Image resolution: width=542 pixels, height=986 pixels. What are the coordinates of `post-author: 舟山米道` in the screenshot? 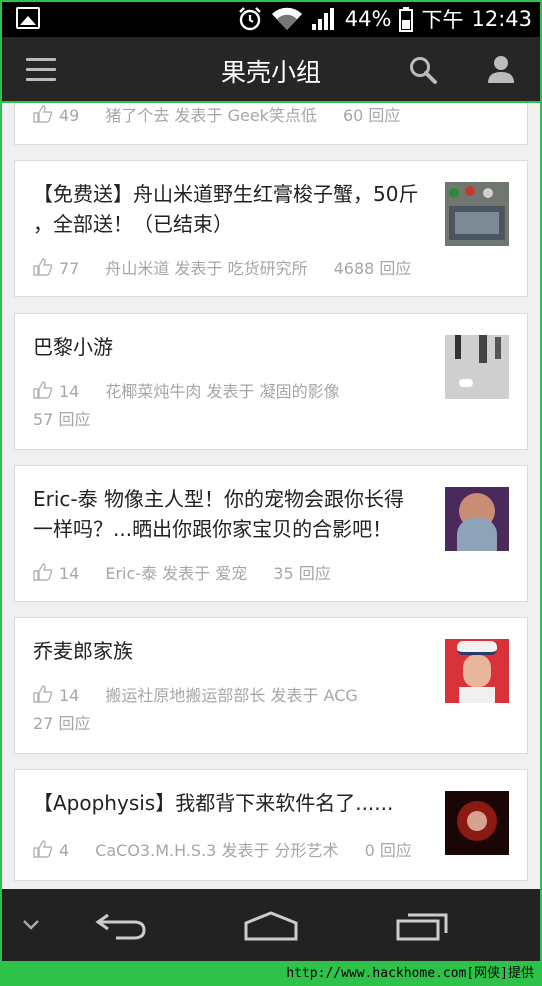 It's located at (137, 268).